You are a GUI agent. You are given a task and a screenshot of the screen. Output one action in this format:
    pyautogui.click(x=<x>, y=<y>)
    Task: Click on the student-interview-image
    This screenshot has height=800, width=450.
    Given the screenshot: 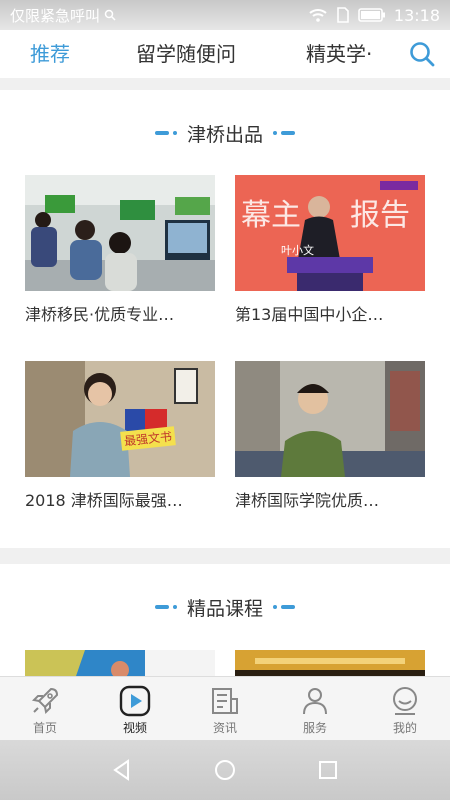 What is the action you would take?
    pyautogui.click(x=120, y=419)
    